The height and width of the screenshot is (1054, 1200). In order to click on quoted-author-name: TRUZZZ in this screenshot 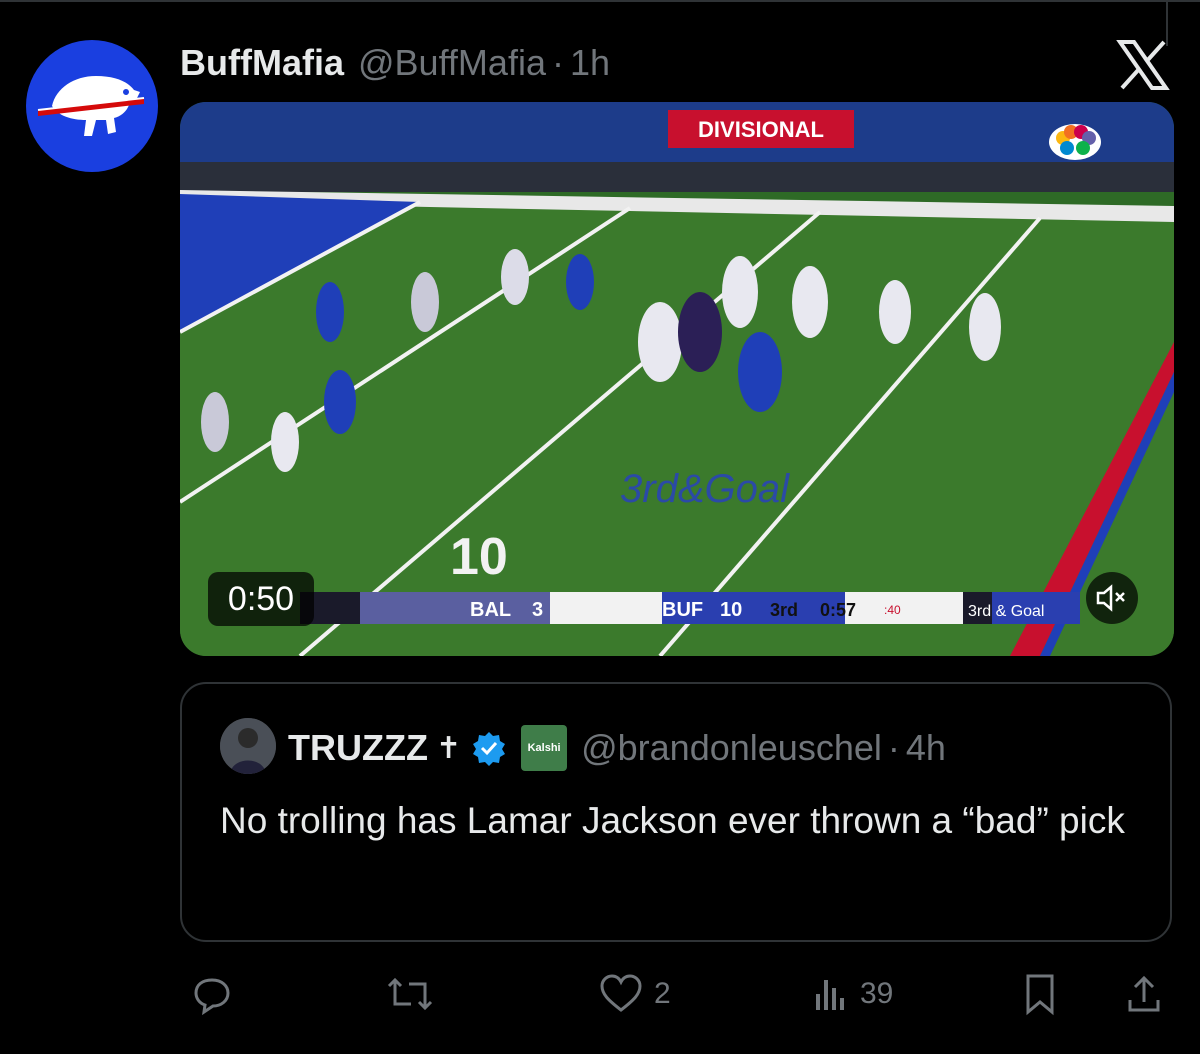, I will do `click(358, 748)`.